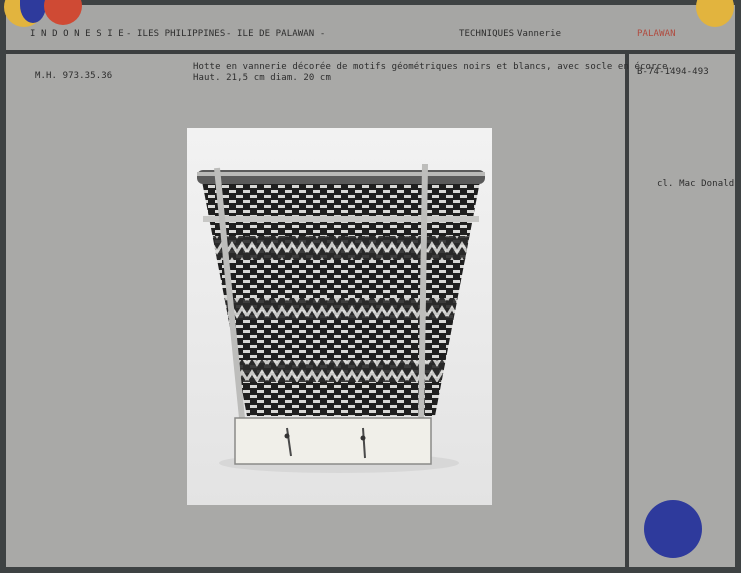  What do you see at coordinates (487, 34) in the screenshot?
I see `category-label: TECHNIQUES` at bounding box center [487, 34].